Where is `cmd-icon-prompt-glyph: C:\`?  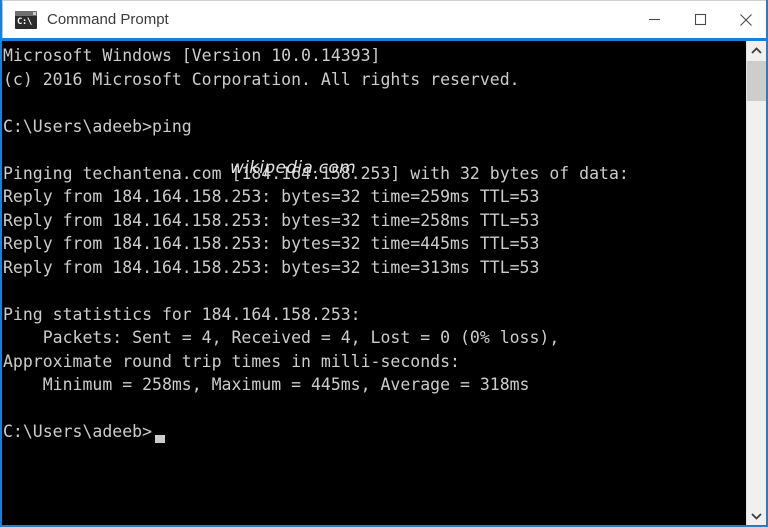 cmd-icon-prompt-glyph: C:\ is located at coordinates (24, 21).